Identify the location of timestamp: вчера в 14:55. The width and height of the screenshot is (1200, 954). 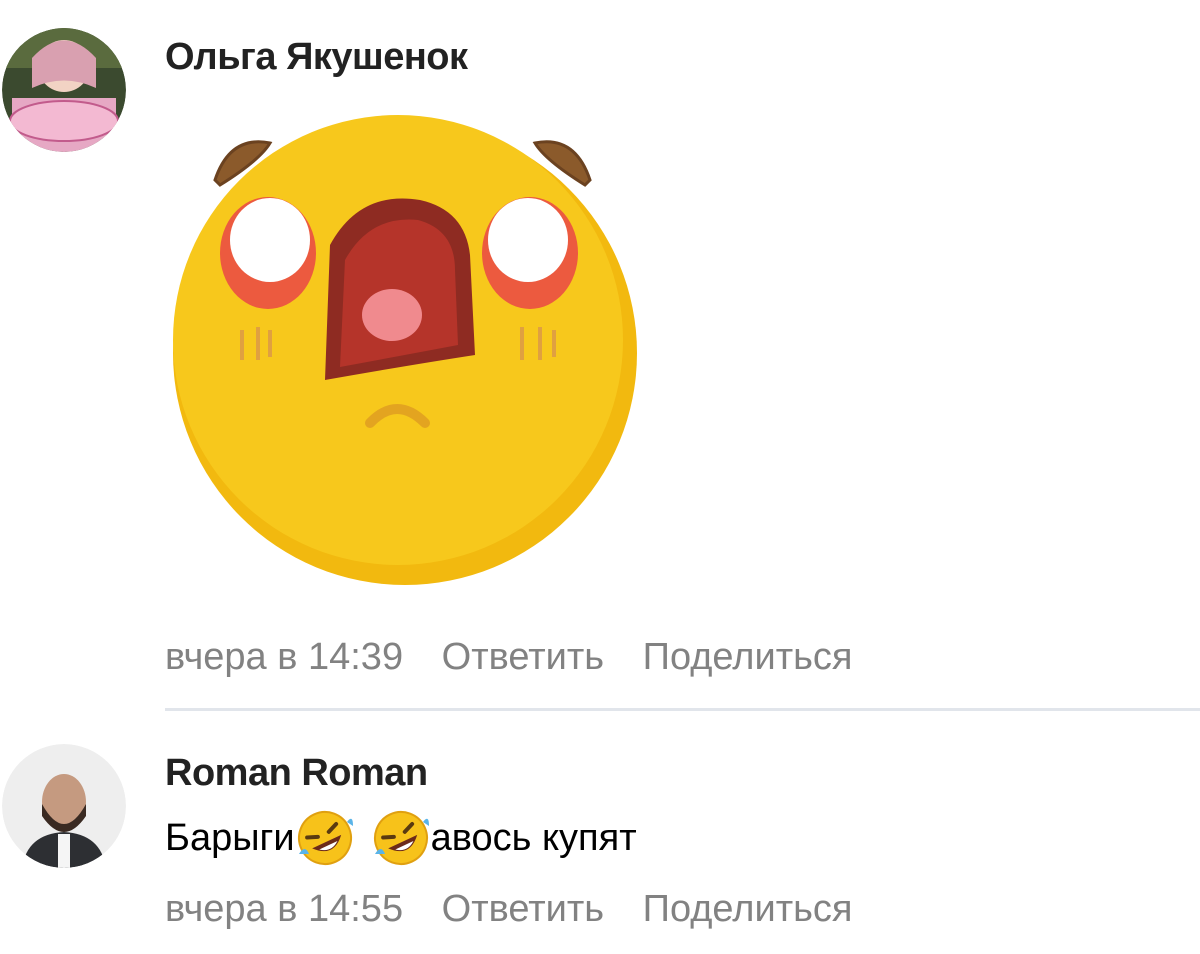
(284, 909).